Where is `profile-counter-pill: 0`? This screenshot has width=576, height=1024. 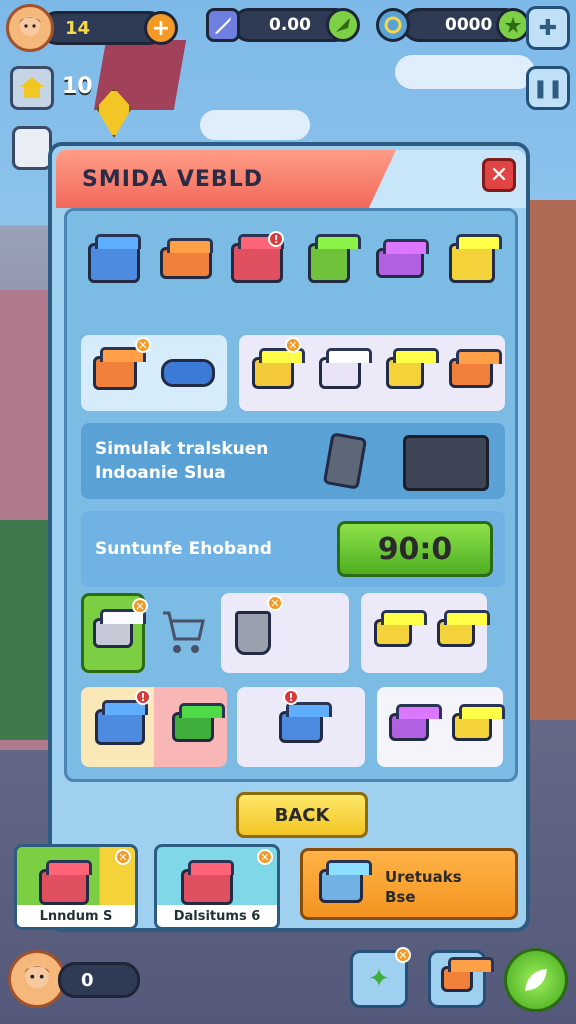
profile-counter-pill: 0 is located at coordinates (99, 980).